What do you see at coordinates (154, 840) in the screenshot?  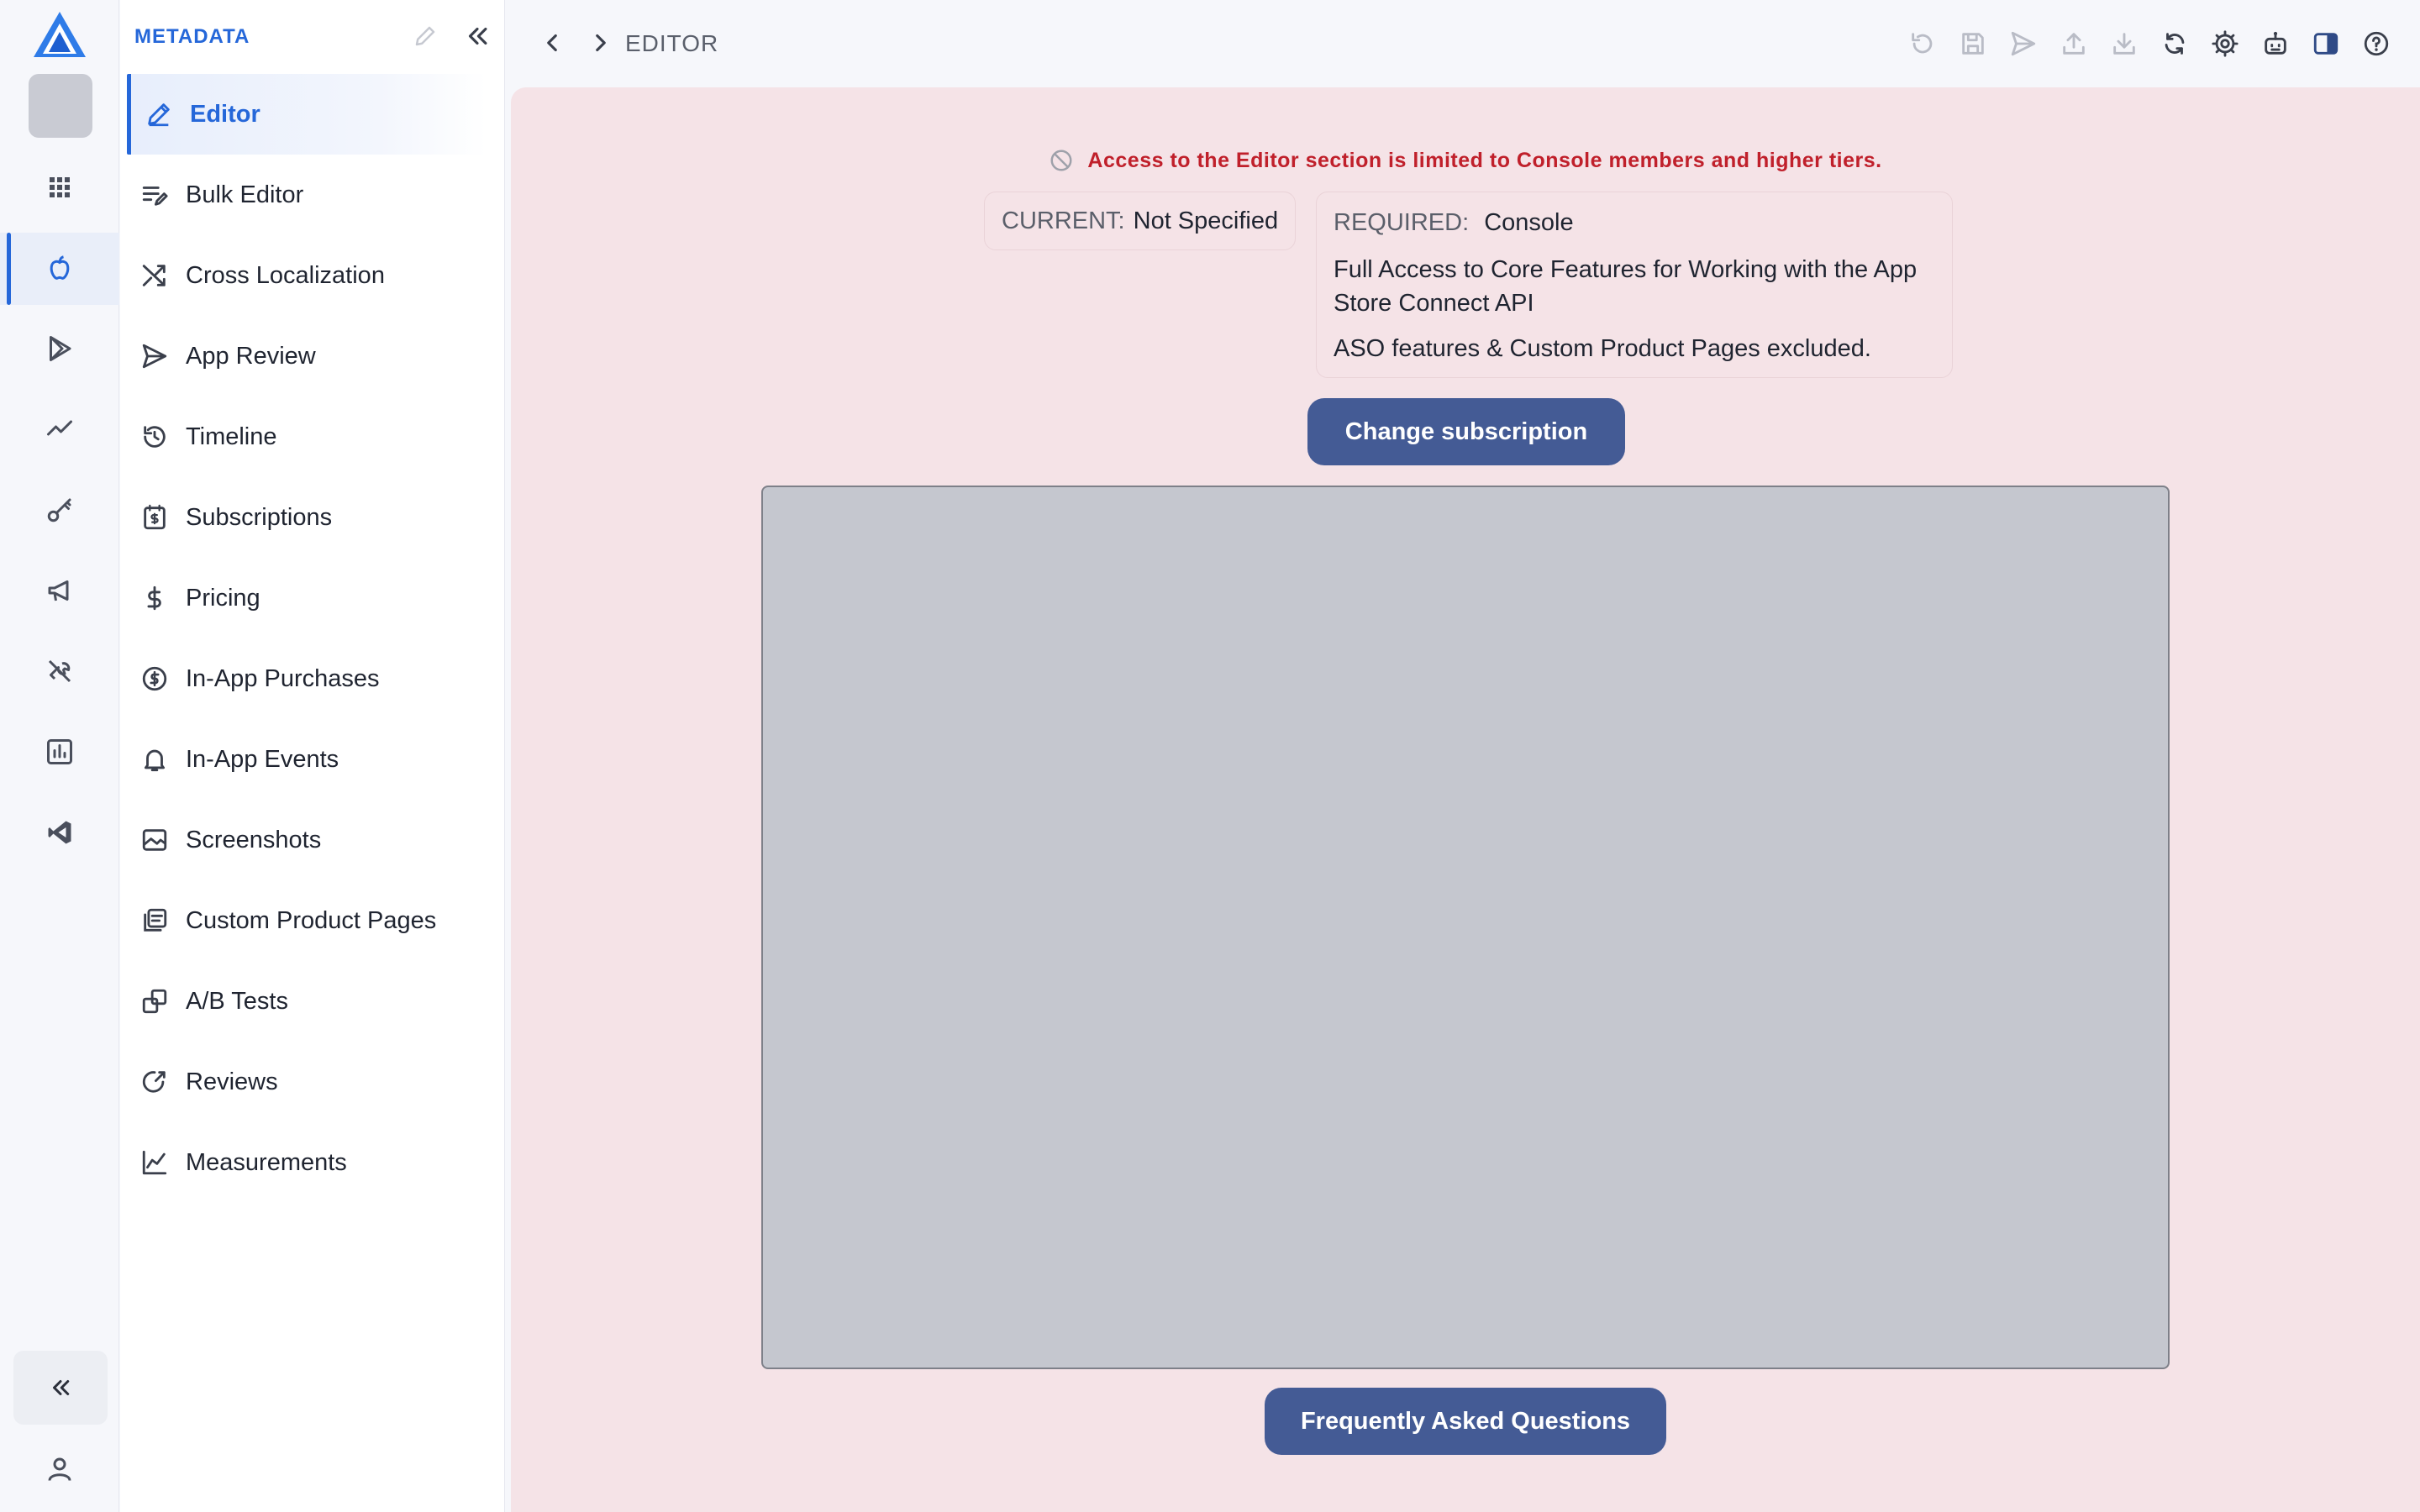 I see `image-icon` at bounding box center [154, 840].